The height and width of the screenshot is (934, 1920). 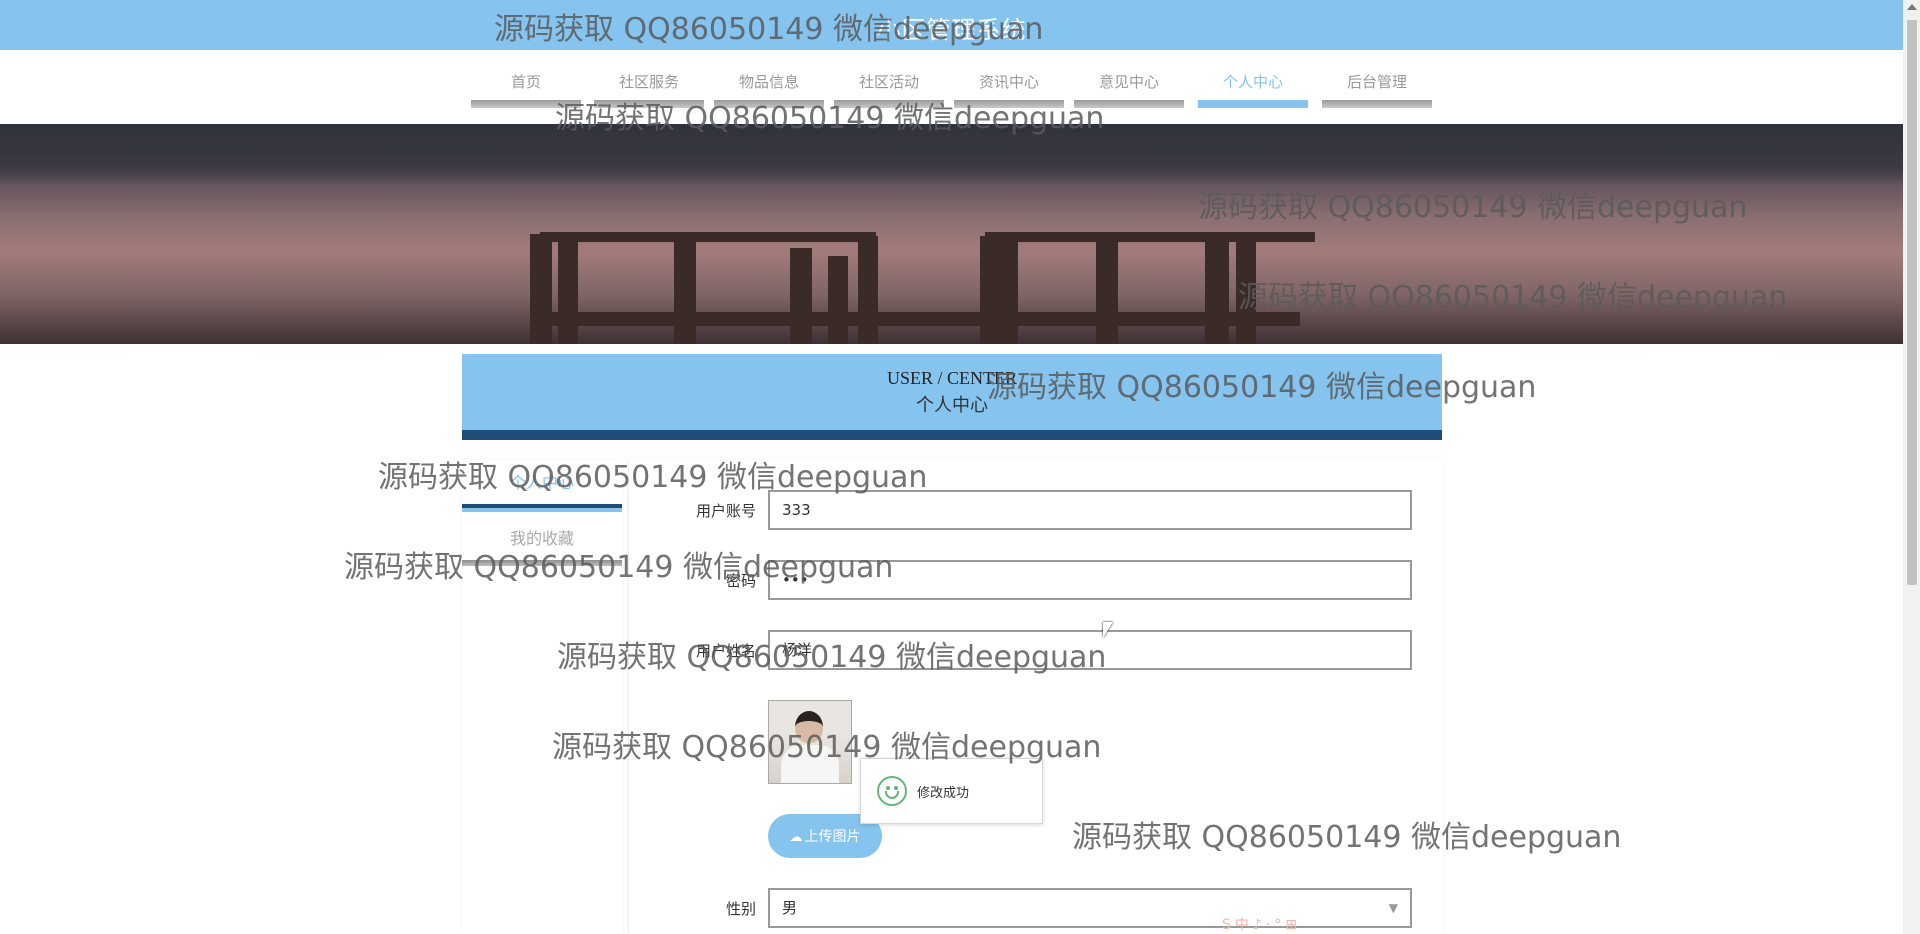 I want to click on mouse-cursor-icon, so click(x=1108, y=630).